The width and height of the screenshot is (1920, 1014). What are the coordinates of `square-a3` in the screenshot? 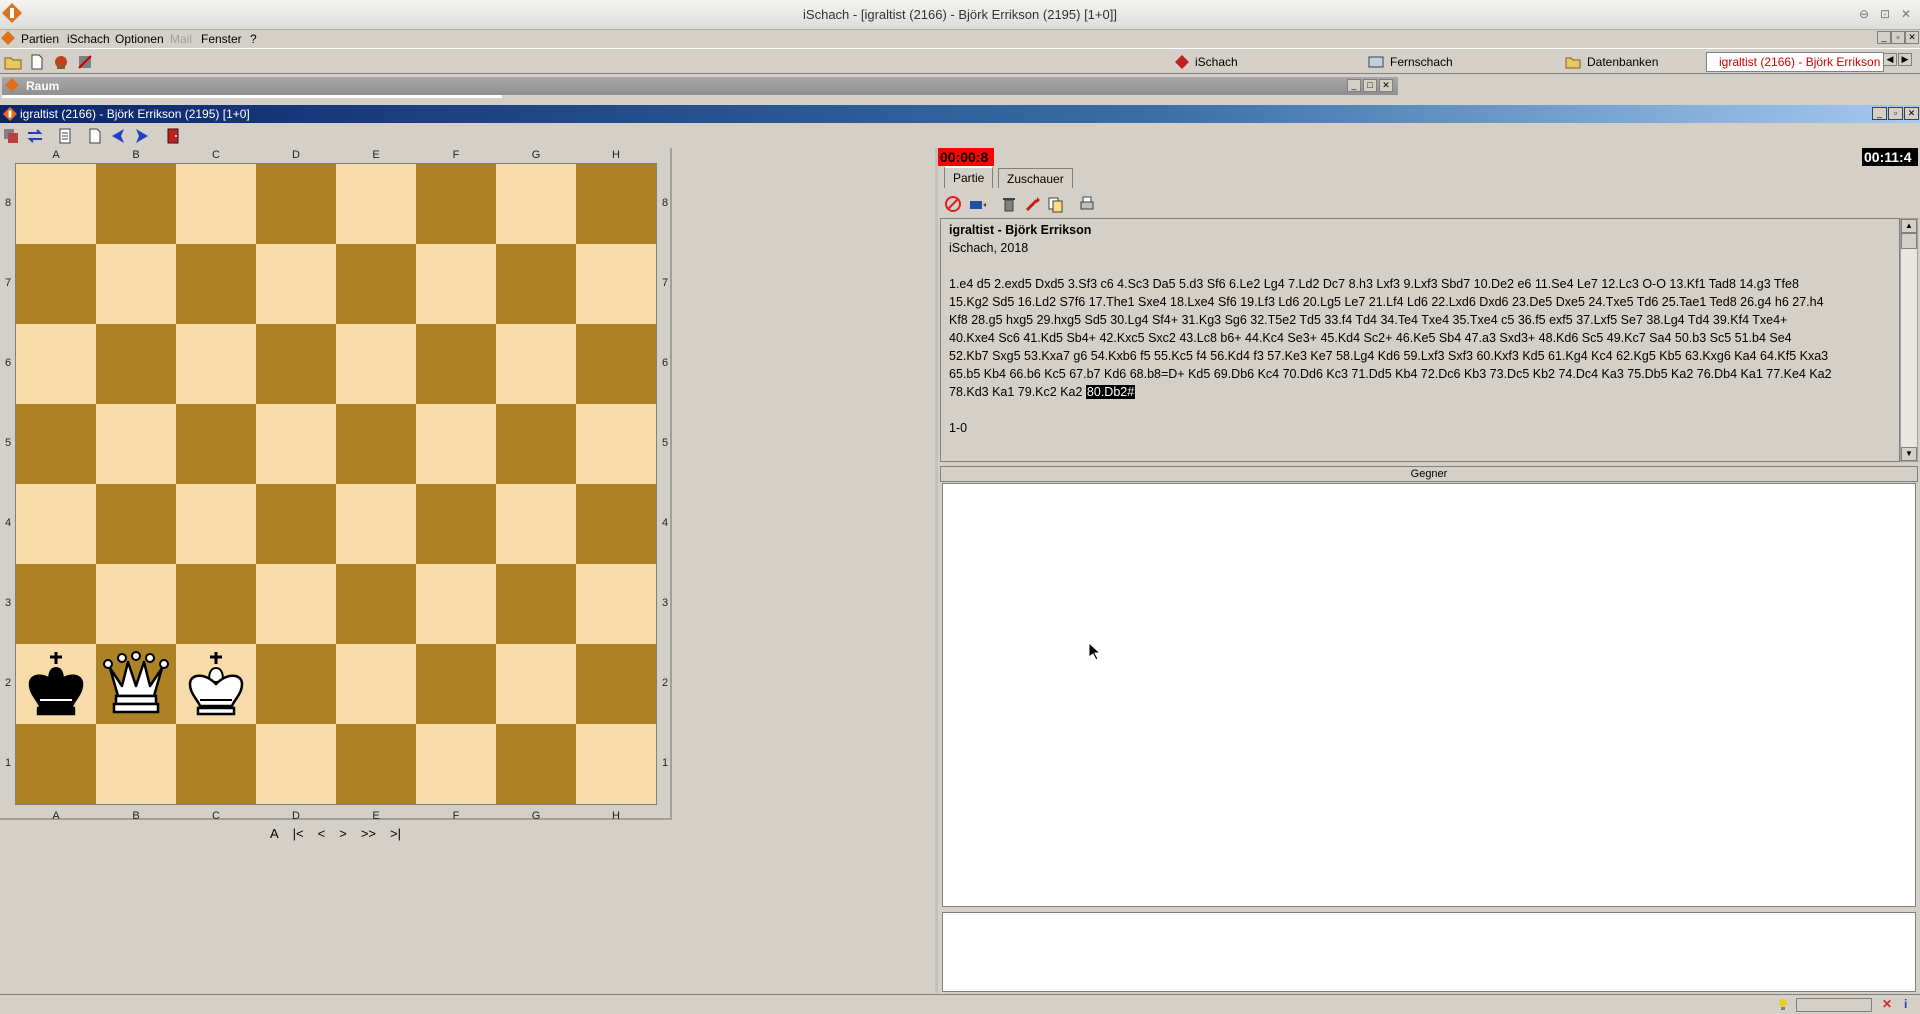 It's located at (56, 604).